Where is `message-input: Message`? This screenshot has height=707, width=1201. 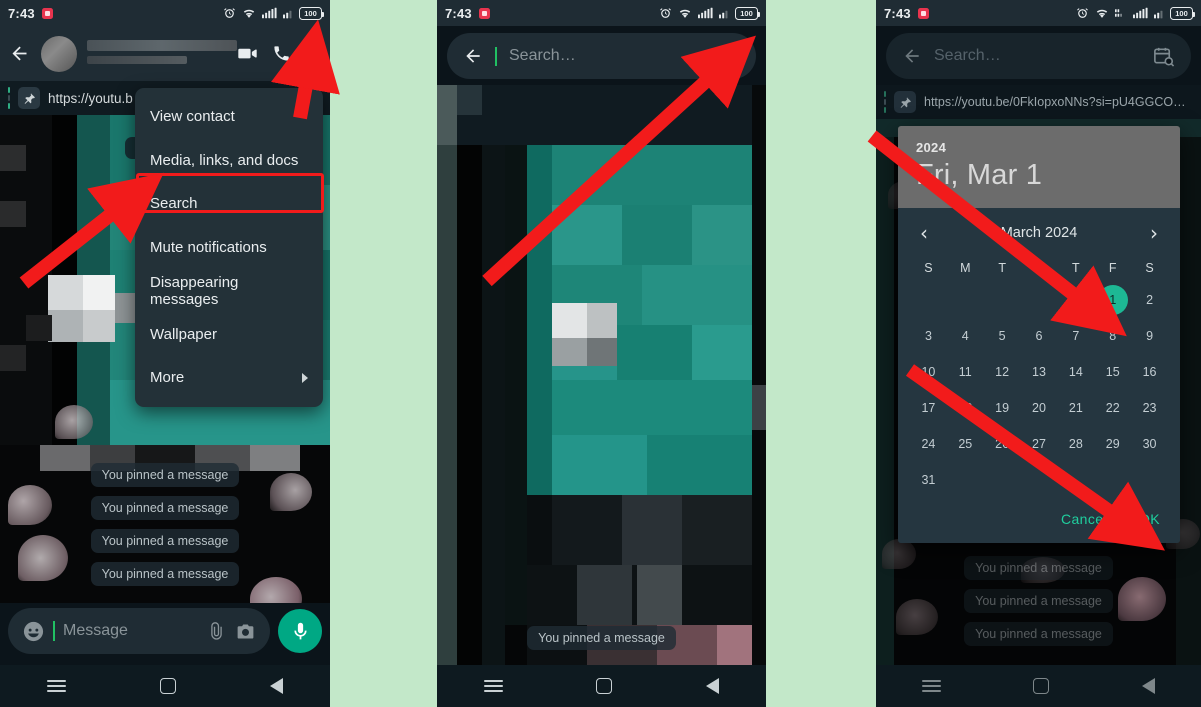
message-input: Message is located at coordinates (139, 631).